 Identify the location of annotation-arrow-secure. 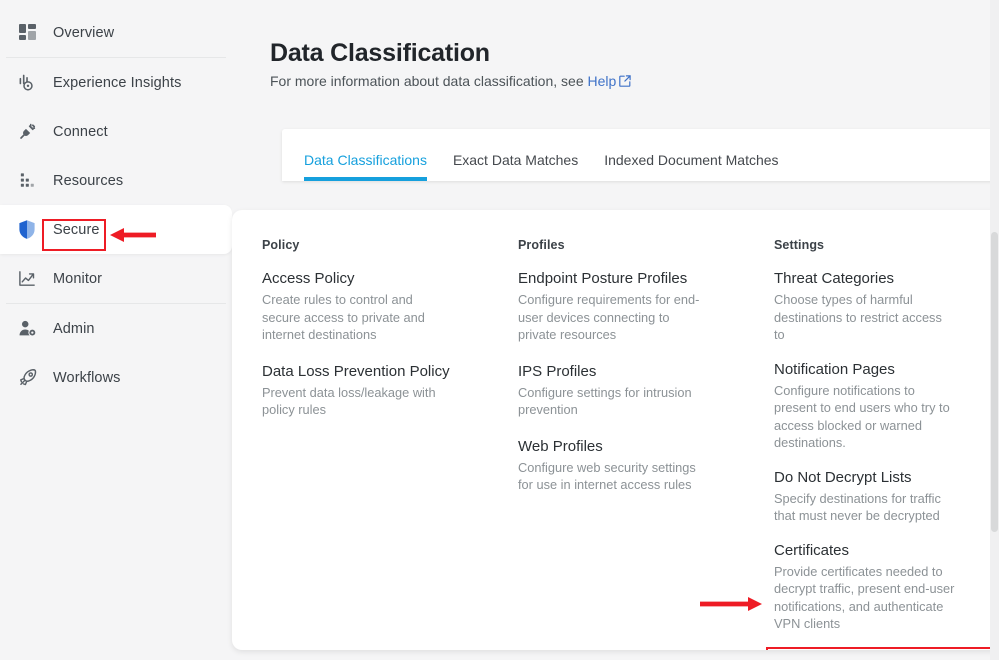
(133, 235).